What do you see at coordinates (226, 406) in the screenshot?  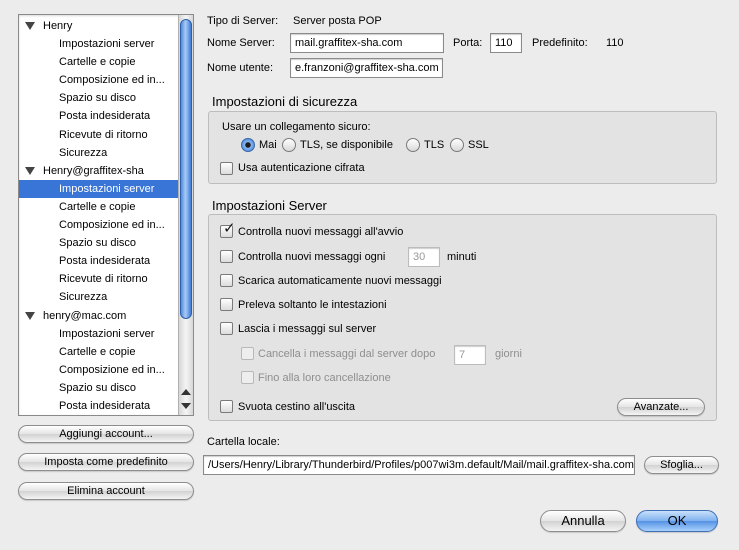 I see `empty-trash-checkbox` at bounding box center [226, 406].